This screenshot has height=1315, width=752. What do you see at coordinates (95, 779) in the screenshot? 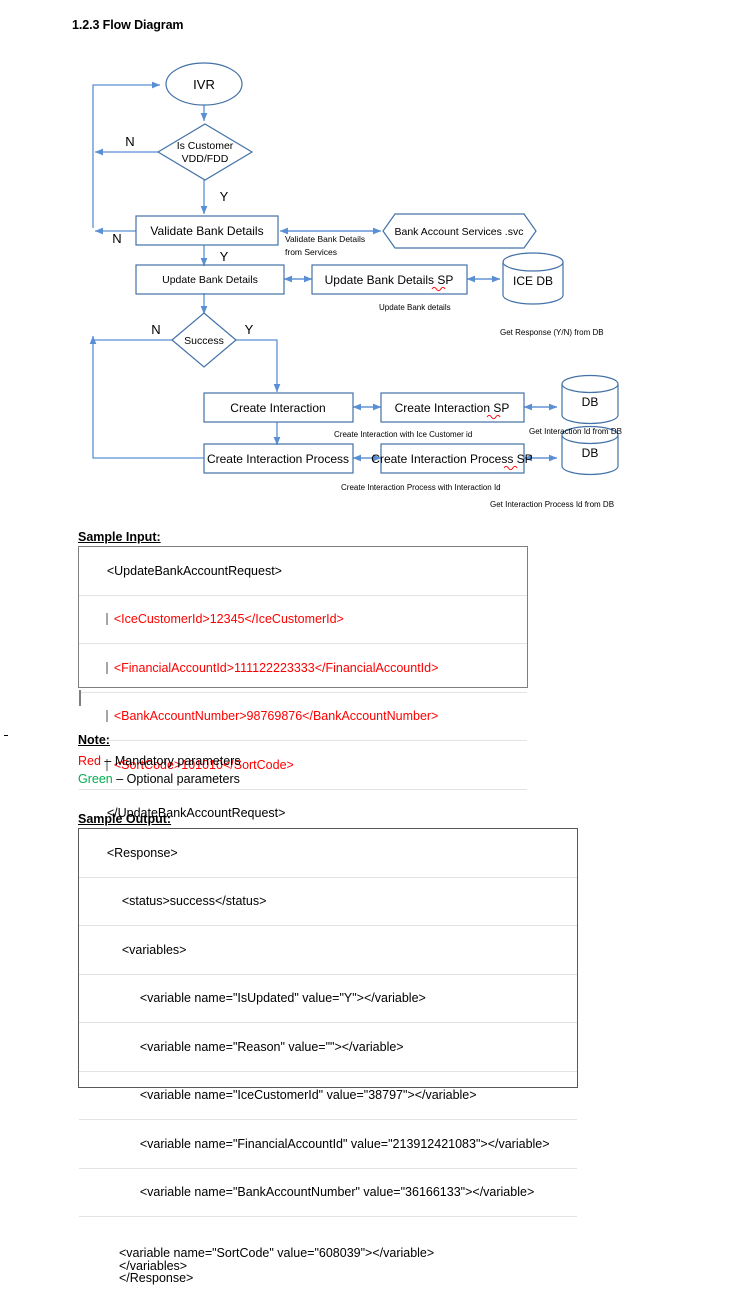
I see `legend-swatch-green: Green` at bounding box center [95, 779].